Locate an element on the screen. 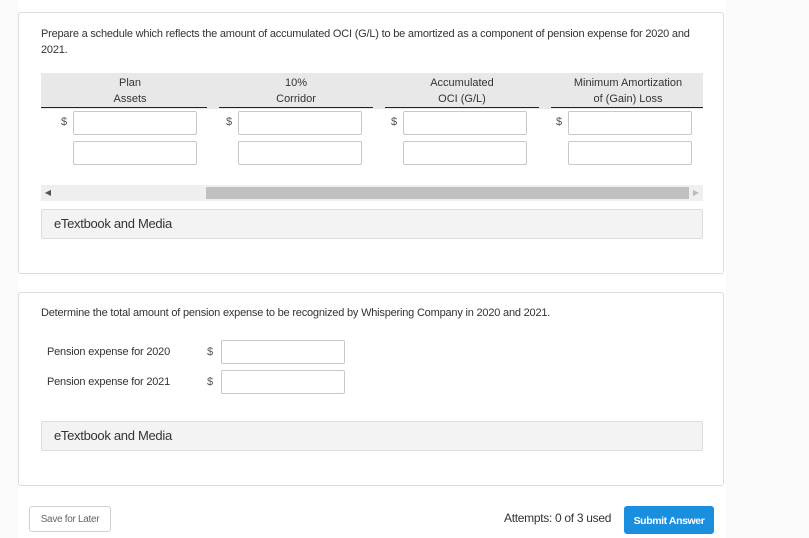 The width and height of the screenshot is (809, 538). submit-answer-button: Submit Answer is located at coordinates (669, 520).